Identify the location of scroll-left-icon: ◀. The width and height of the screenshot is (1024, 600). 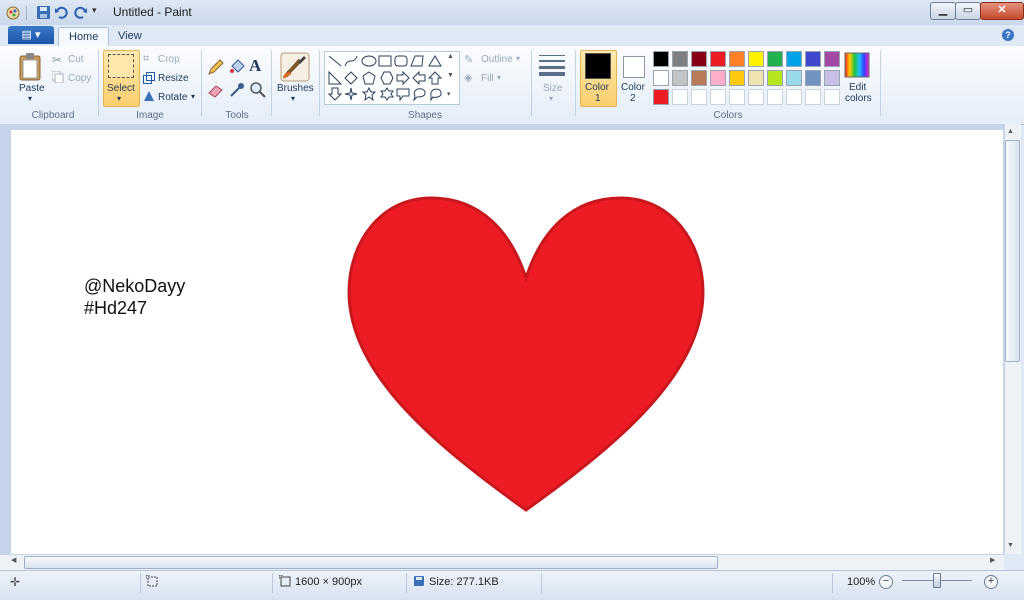
(13, 560).